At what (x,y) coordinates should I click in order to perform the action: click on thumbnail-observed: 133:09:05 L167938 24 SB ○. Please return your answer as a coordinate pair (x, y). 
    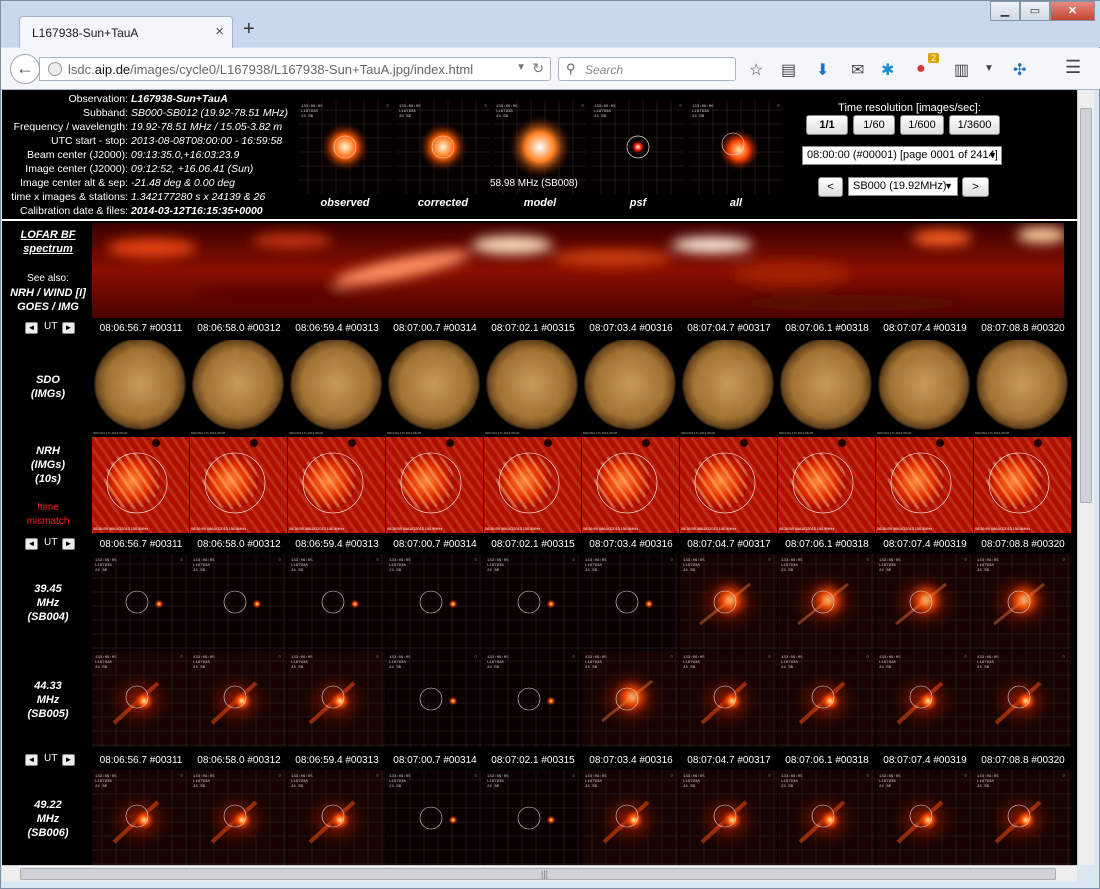
    Looking at the image, I should click on (345, 147).